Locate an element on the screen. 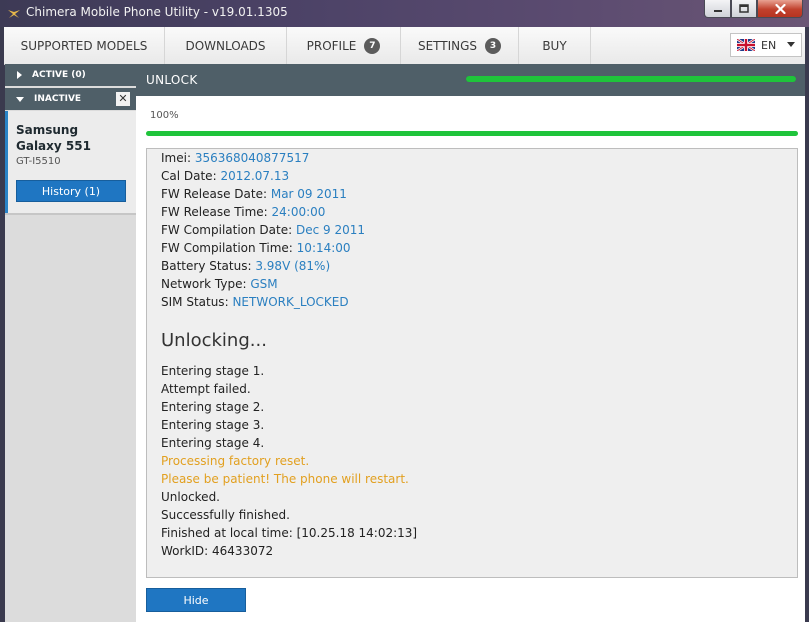 Image resolution: width=809 pixels, height=622 pixels. log-line: Entering stage 2. is located at coordinates (213, 407).